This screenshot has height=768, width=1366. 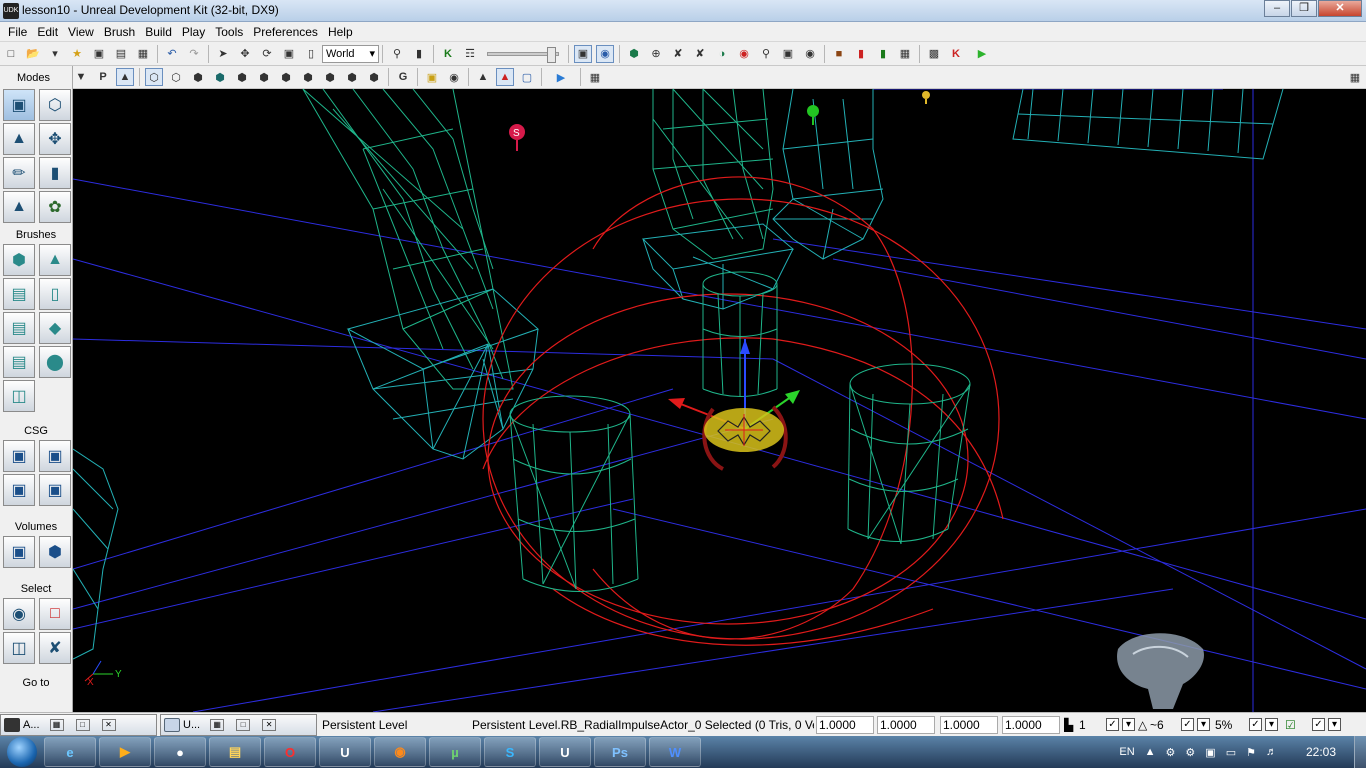 What do you see at coordinates (700, 54) in the screenshot?
I see `build-cover-icon: ✘` at bounding box center [700, 54].